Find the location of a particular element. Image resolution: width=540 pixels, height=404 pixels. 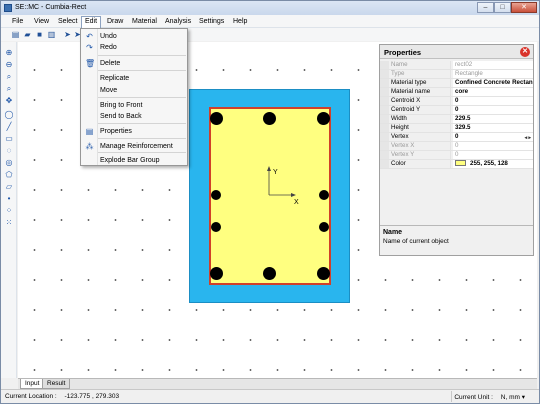

app-icon is located at coordinates (8, 8).